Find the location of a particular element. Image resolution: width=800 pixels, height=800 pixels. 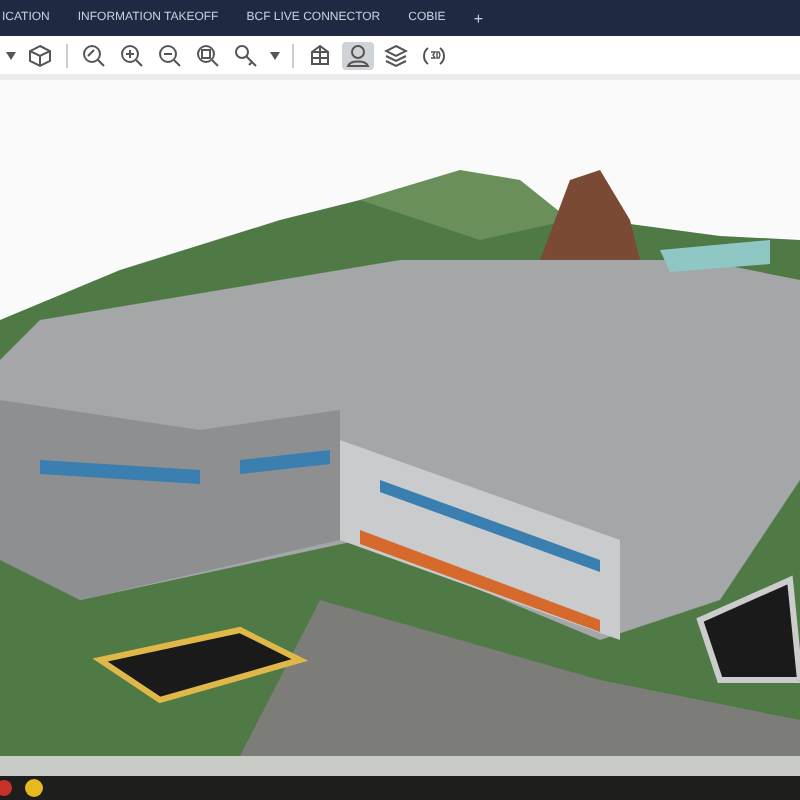

zoom-in-button is located at coordinates (132, 55).